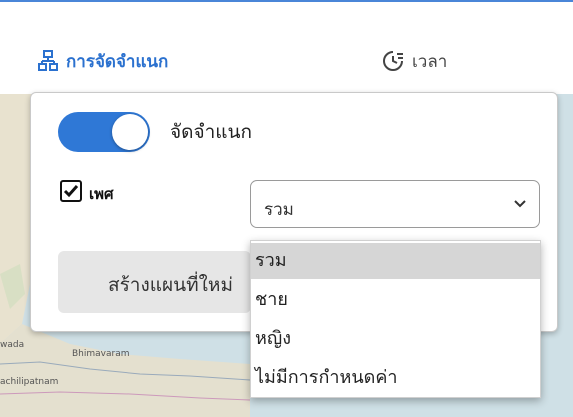  I want to click on chevron-down-icon, so click(520, 204).